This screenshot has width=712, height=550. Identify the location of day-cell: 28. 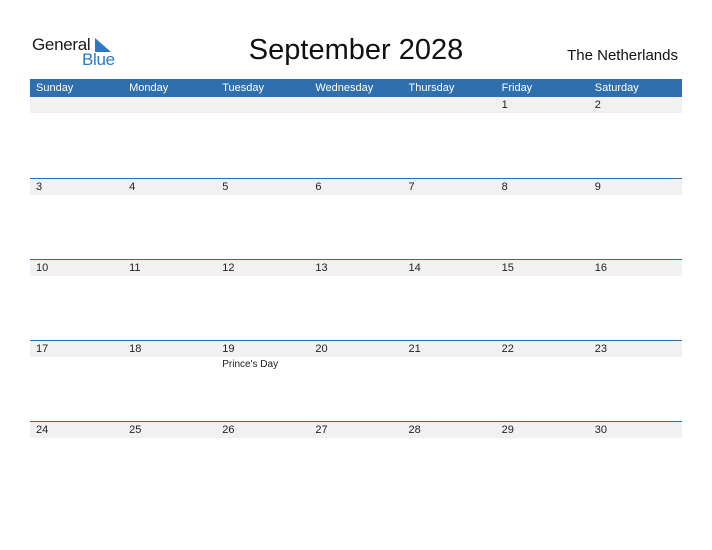
(449, 430).